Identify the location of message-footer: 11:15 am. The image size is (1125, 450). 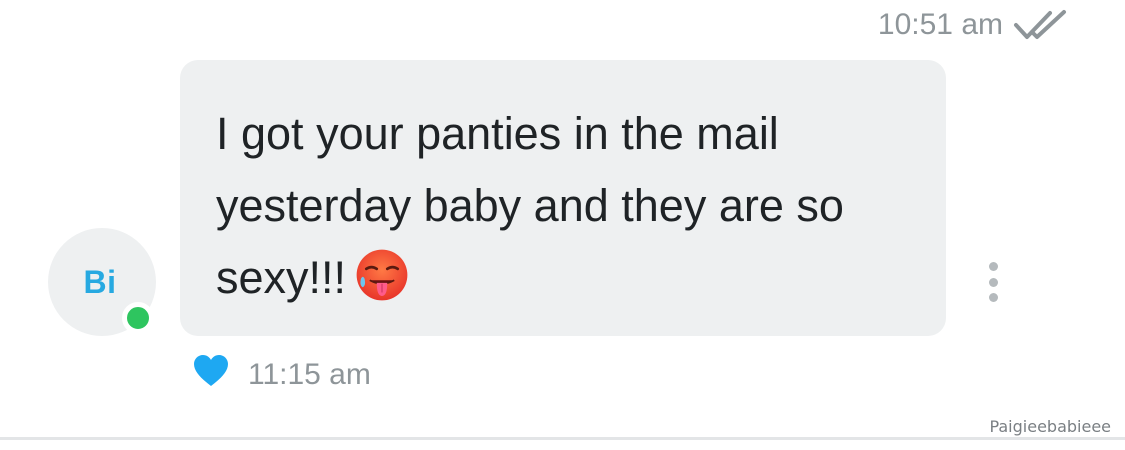
(281, 371).